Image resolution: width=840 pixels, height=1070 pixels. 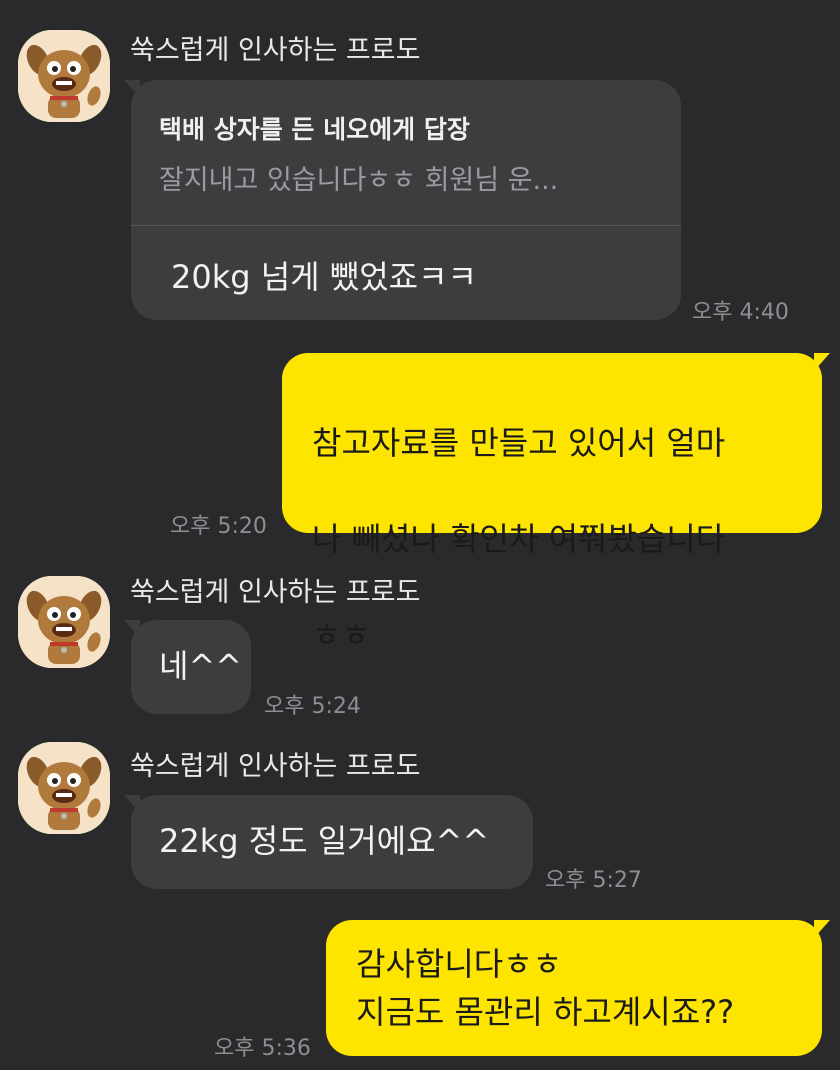 I want to click on message-time: 오후 4:40, so click(x=740, y=312).